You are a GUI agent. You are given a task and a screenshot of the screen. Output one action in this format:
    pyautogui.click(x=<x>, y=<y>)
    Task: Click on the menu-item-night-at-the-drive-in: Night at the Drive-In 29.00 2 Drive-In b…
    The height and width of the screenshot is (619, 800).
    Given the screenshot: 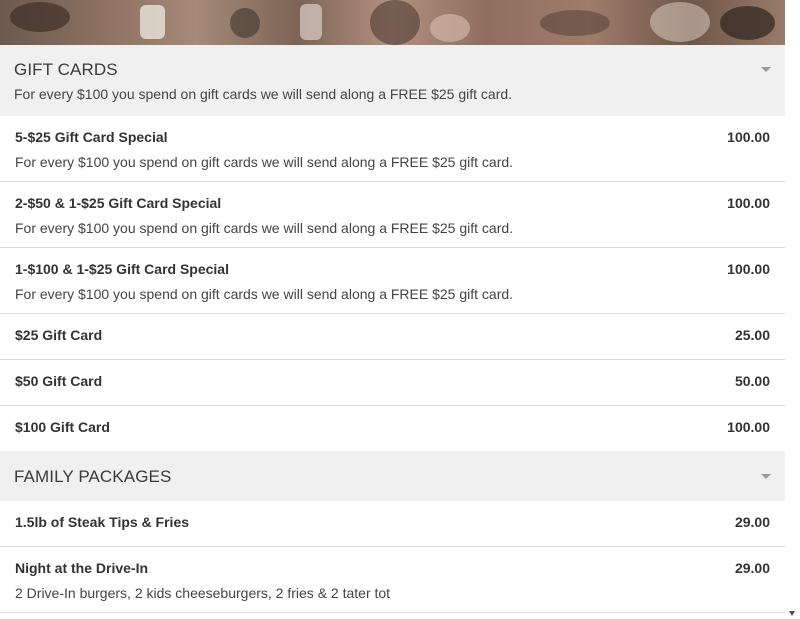 What is the action you would take?
    pyautogui.click(x=392, y=580)
    